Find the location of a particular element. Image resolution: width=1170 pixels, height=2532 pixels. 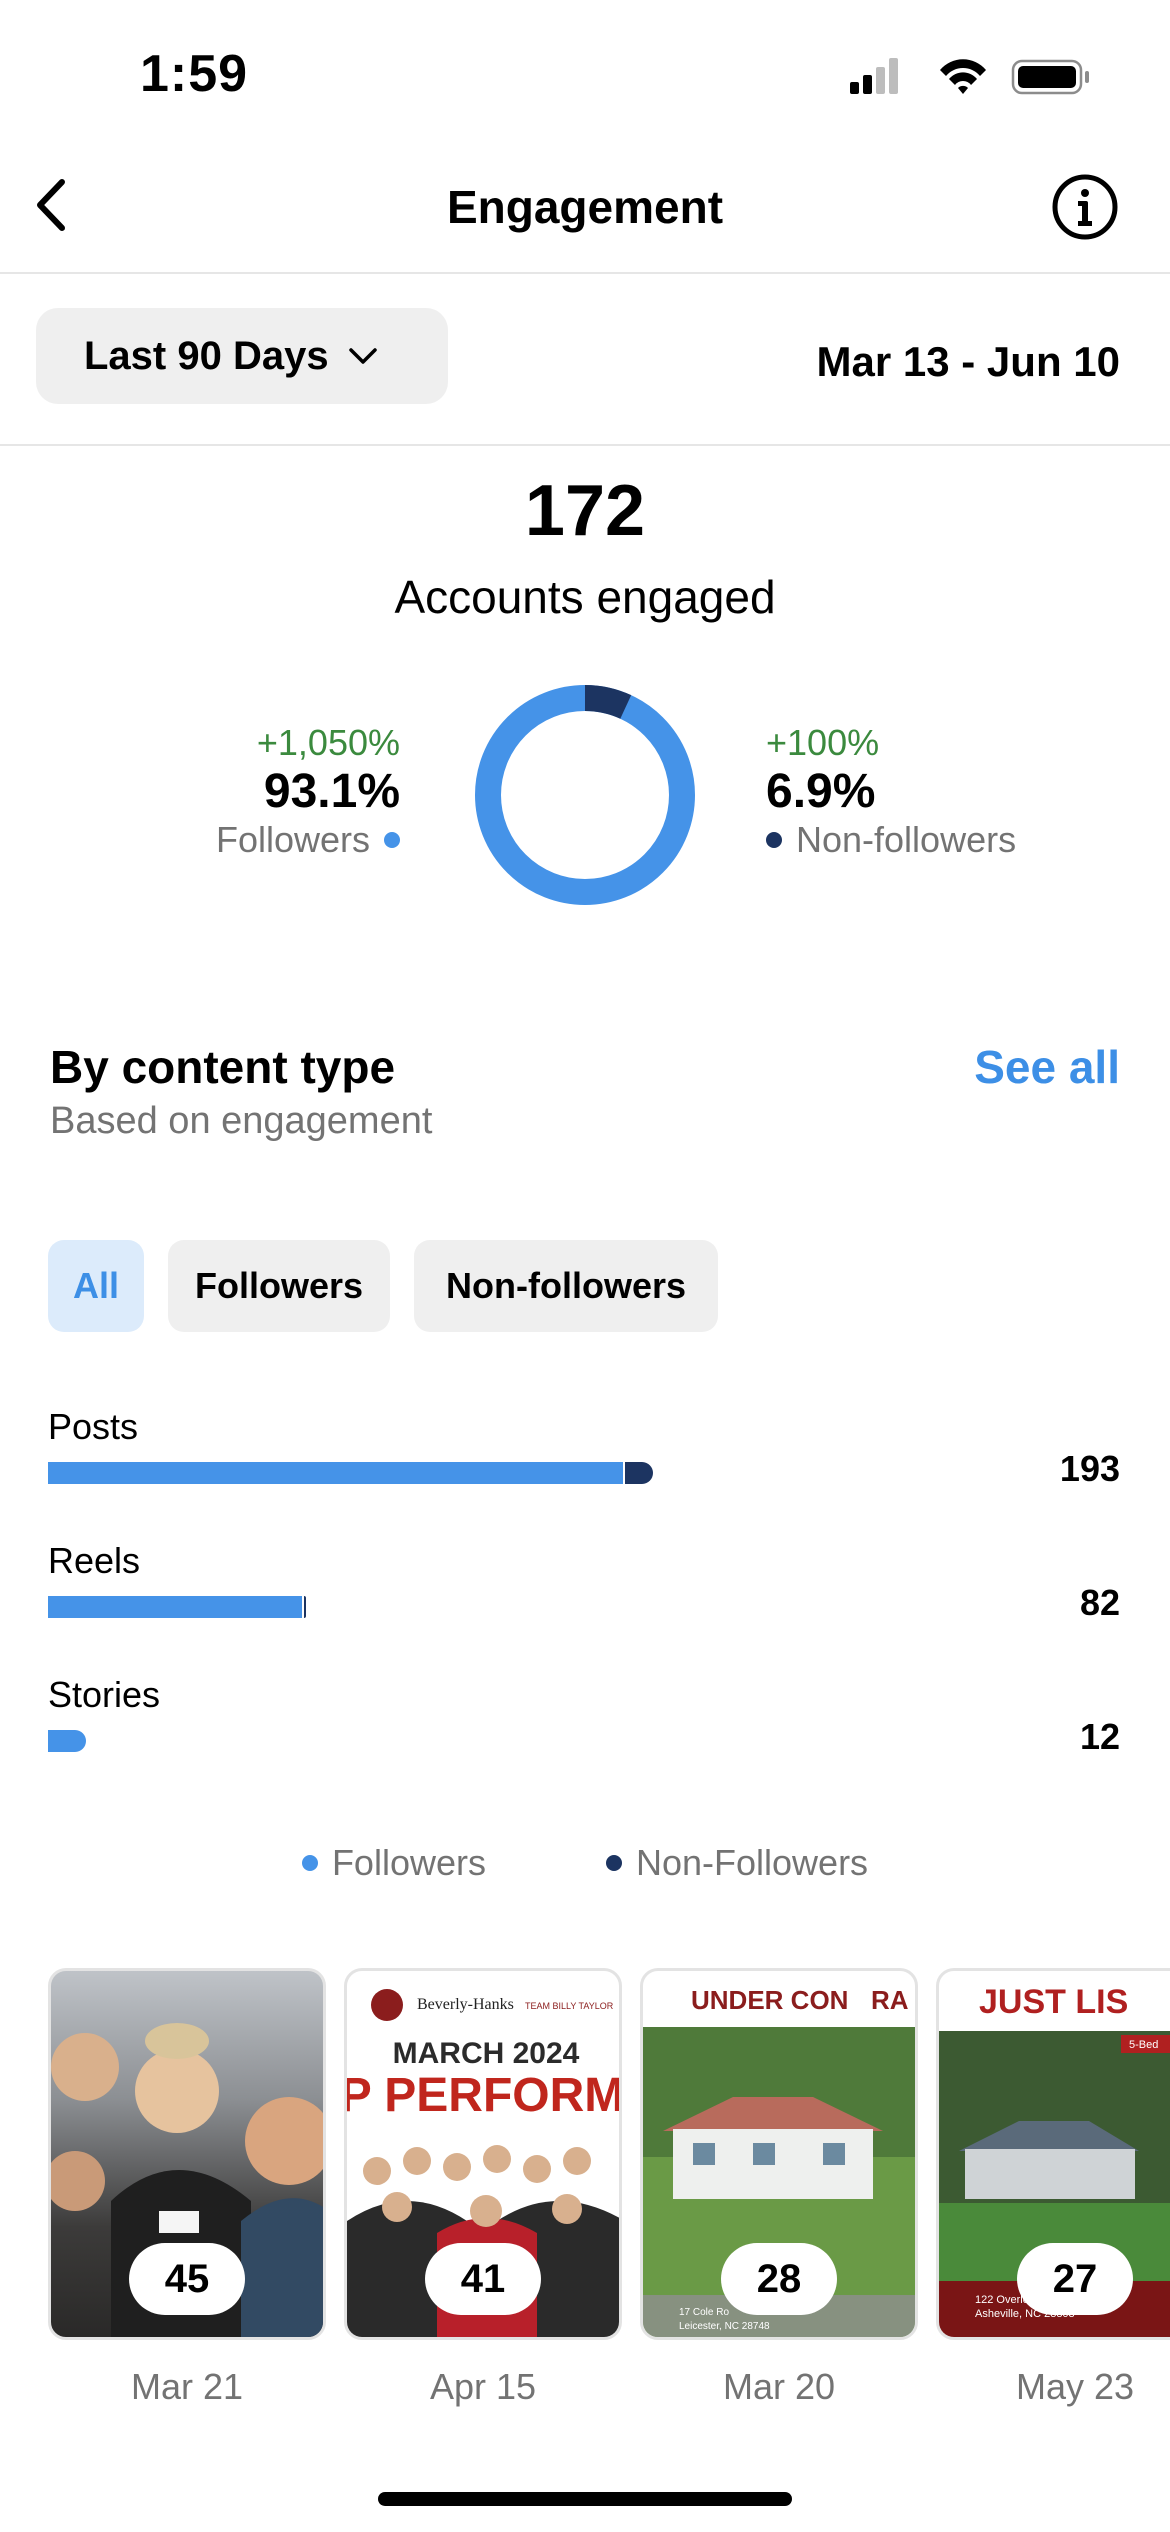

thumb-date-4: May 23 is located at coordinates (1075, 2386).